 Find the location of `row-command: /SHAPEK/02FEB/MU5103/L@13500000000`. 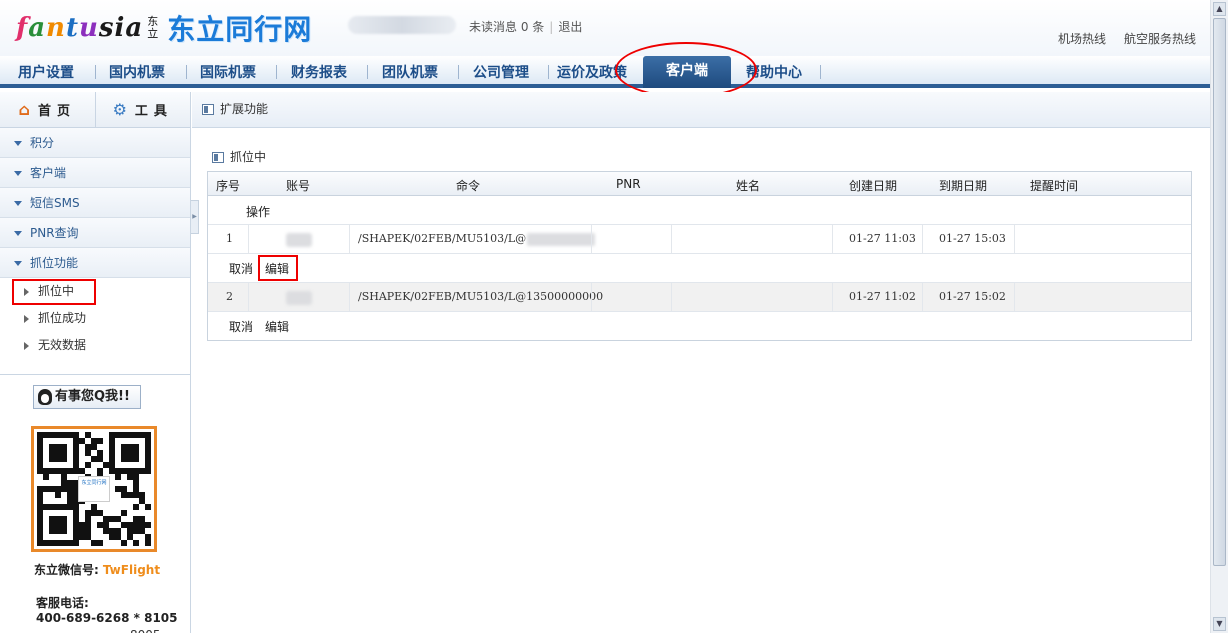

row-command: /SHAPEK/02FEB/MU5103/L@13500000000 is located at coordinates (481, 296).